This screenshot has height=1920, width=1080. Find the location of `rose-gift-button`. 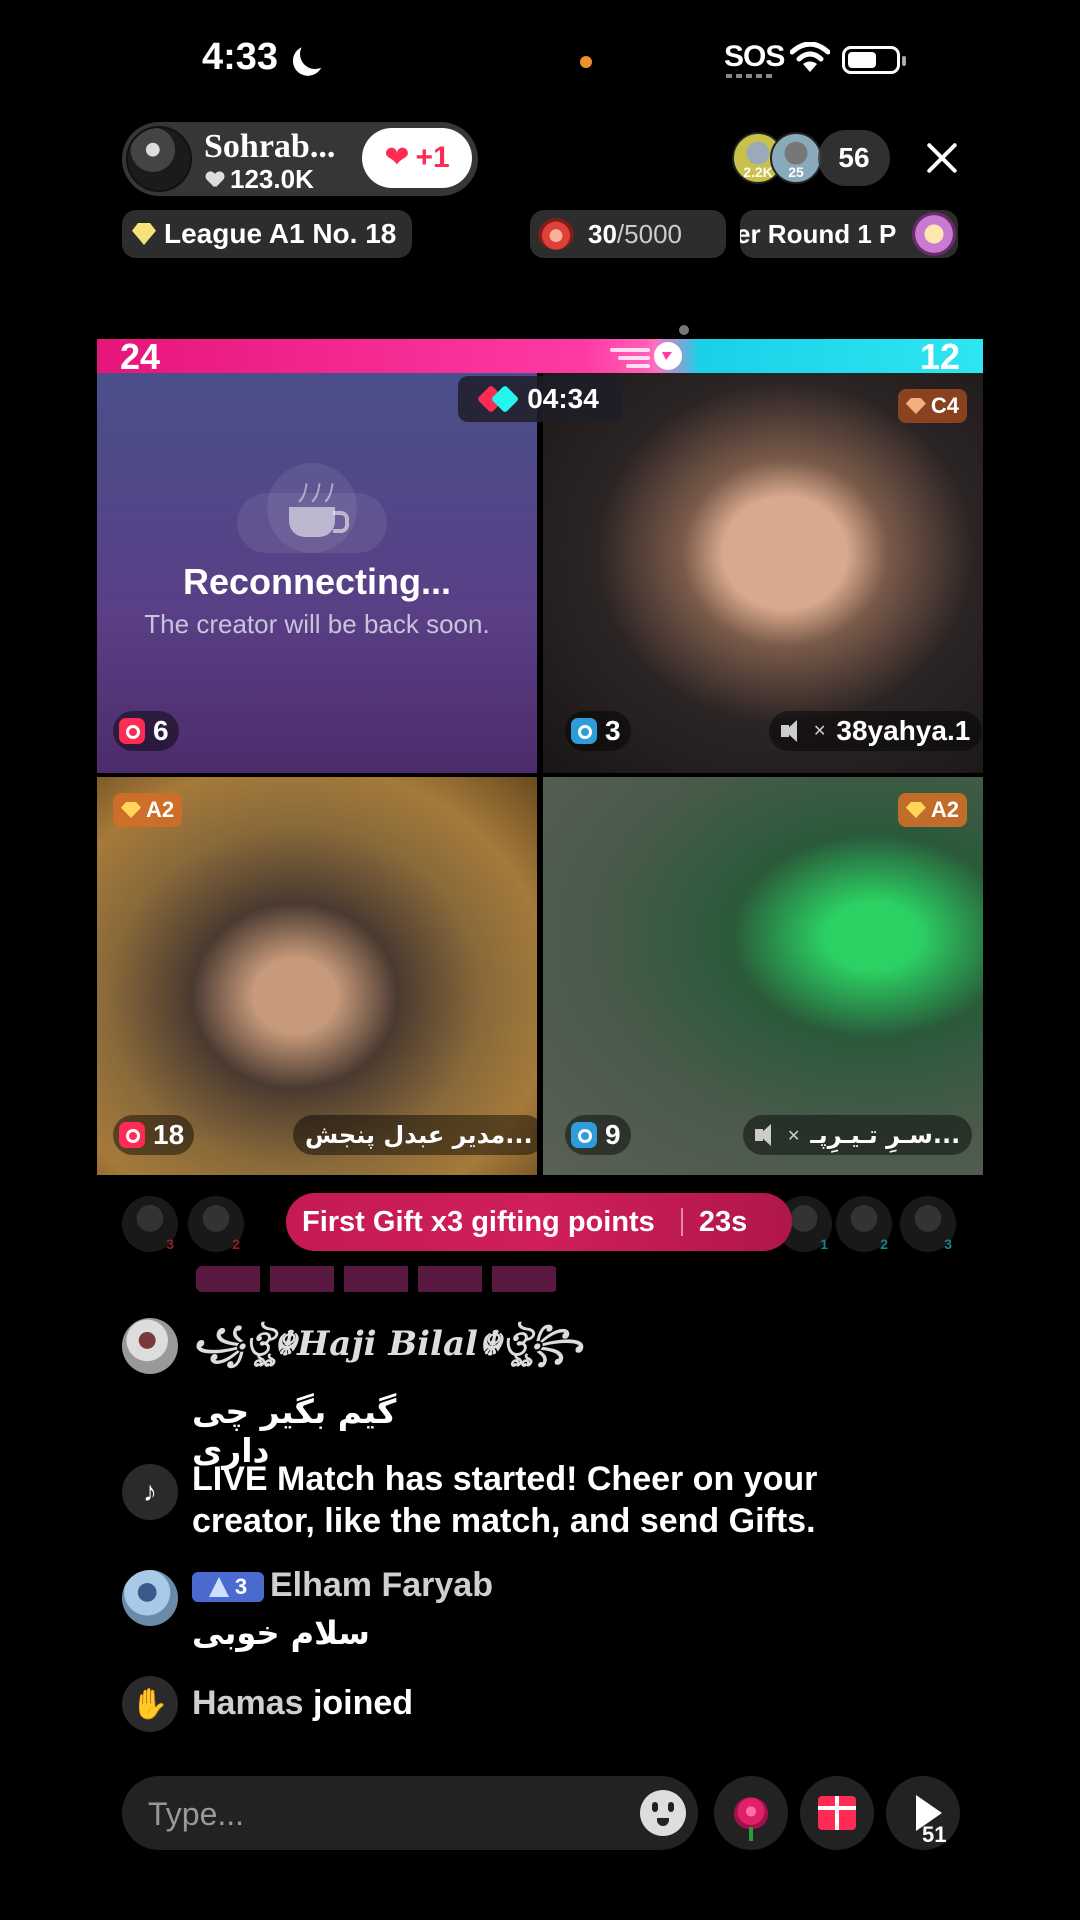

rose-gift-button is located at coordinates (751, 1813).